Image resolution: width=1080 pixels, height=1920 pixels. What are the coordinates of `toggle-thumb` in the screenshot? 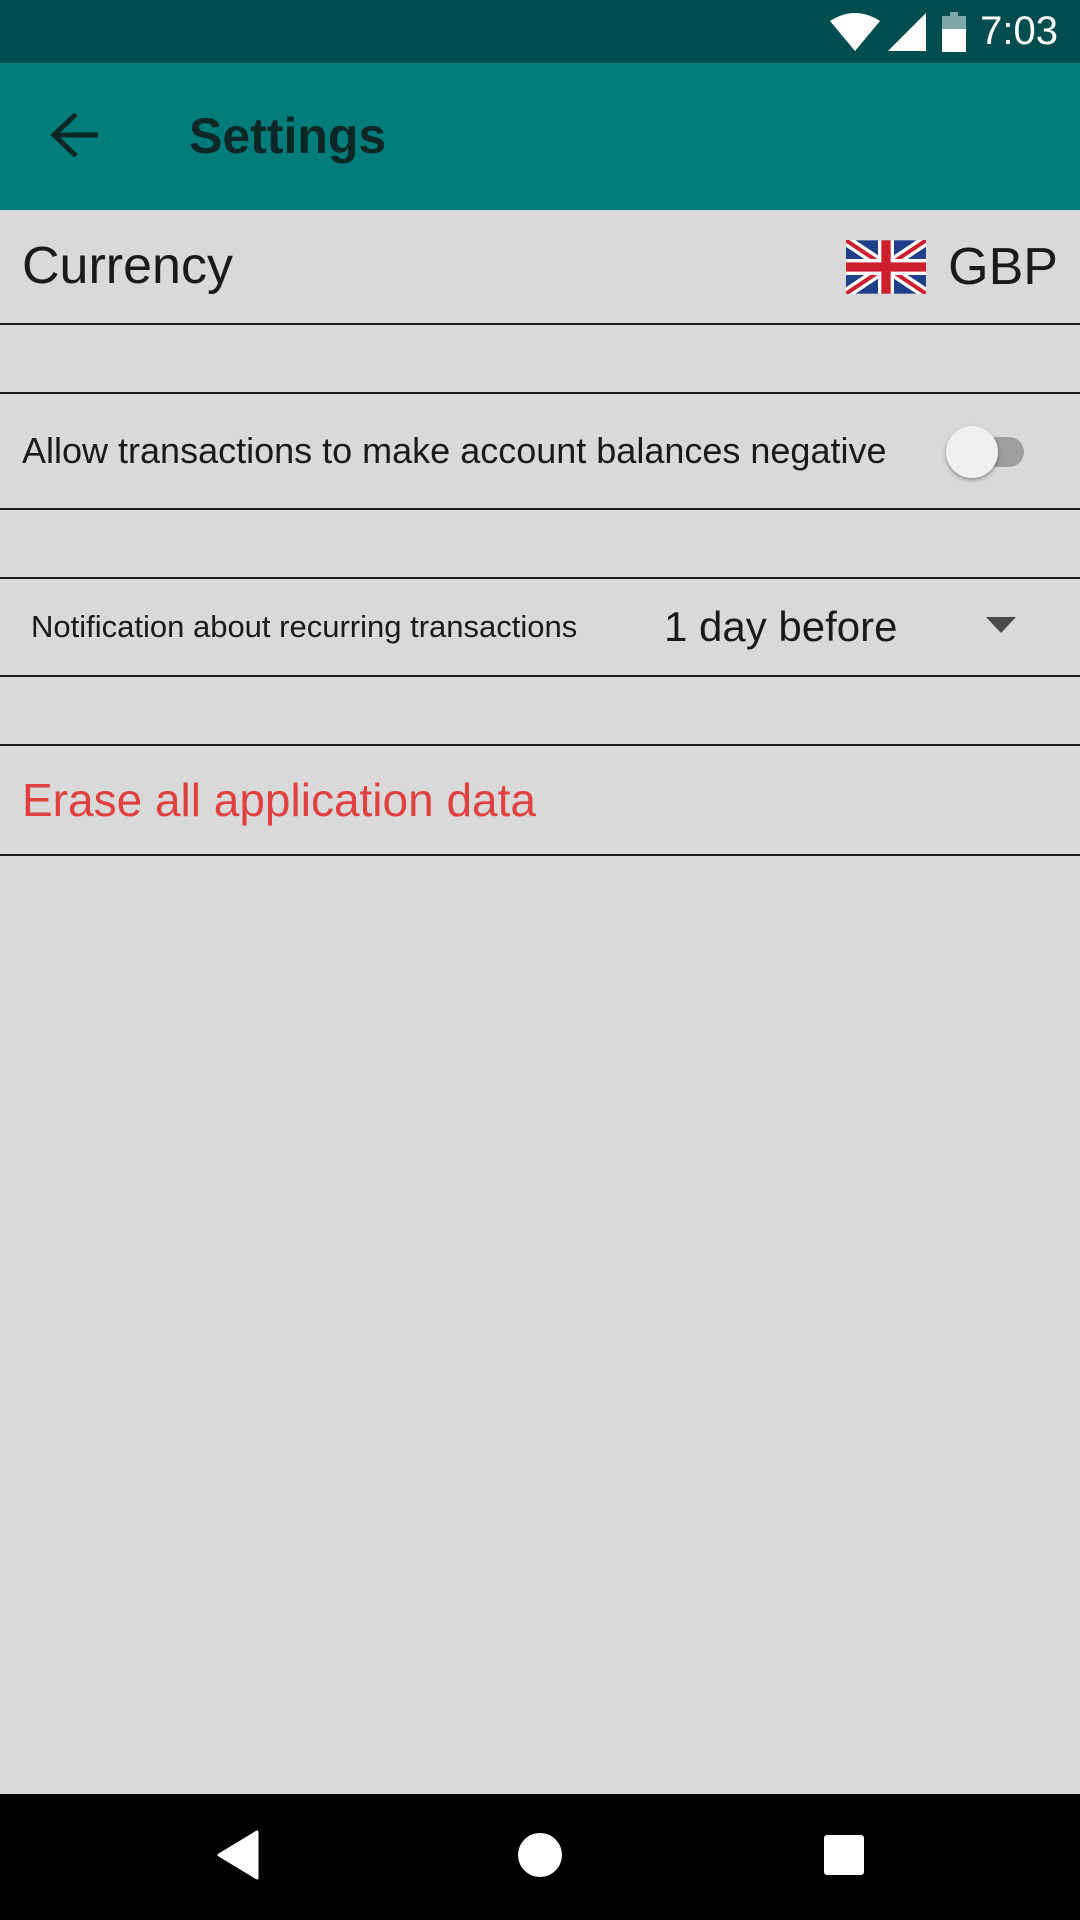 It's located at (972, 452).